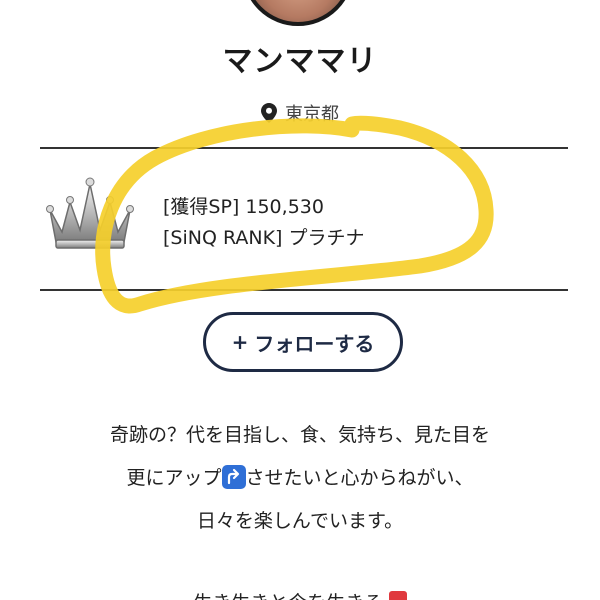 This screenshot has height=600, width=600. I want to click on divider-top, so click(304, 148).